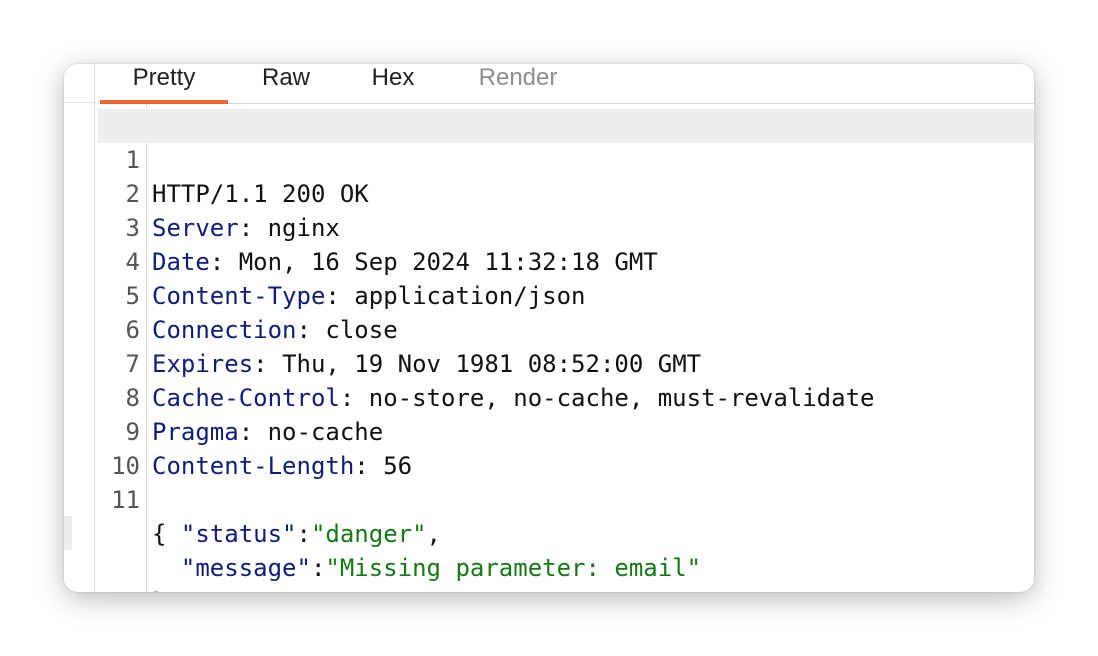 The height and width of the screenshot is (656, 1098). Describe the element at coordinates (286, 82) in the screenshot. I see `tab-raw: Raw` at that location.